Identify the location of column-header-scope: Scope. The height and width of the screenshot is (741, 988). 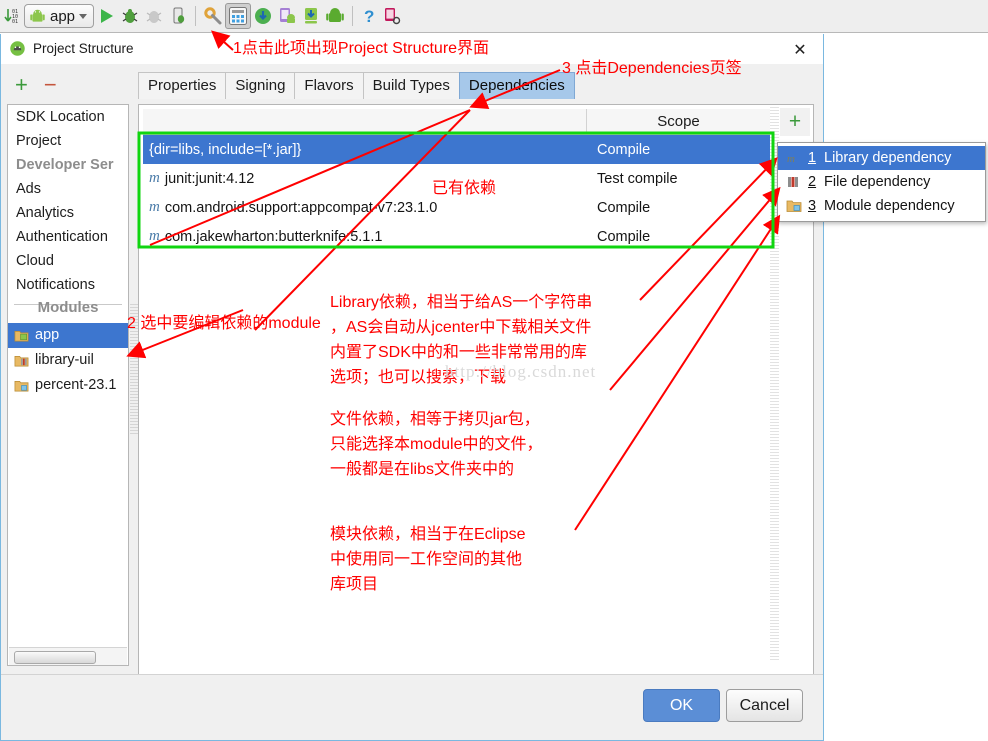
(678, 121).